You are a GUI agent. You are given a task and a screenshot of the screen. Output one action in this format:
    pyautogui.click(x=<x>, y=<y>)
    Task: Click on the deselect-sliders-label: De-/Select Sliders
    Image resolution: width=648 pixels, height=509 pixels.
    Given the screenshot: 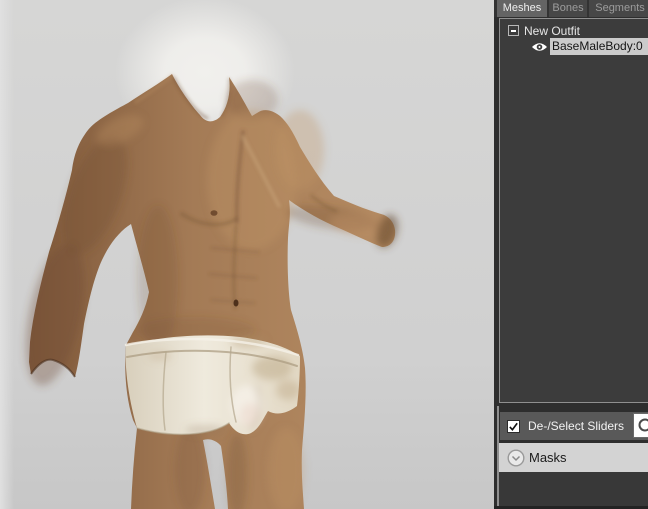 What is the action you would take?
    pyautogui.click(x=576, y=426)
    